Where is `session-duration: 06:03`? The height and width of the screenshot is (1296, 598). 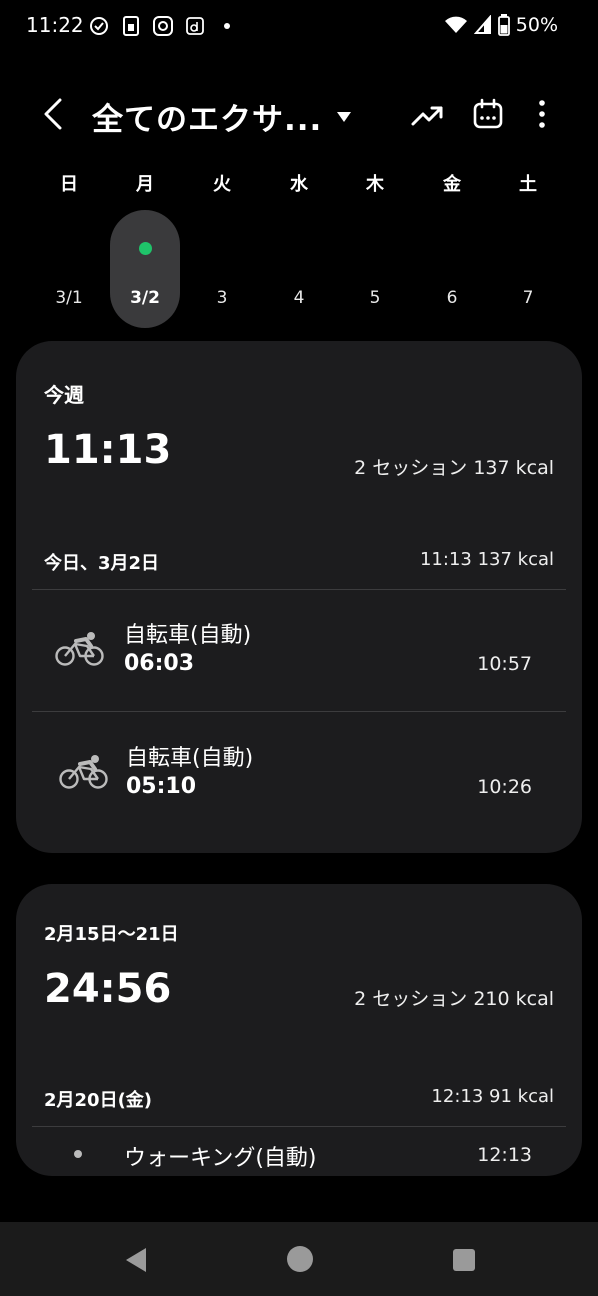 session-duration: 06:03 is located at coordinates (159, 663).